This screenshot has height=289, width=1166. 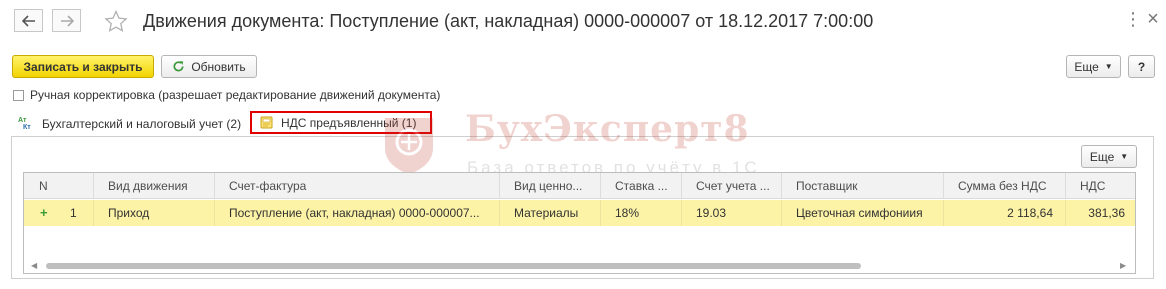 What do you see at coordinates (349, 122) in the screenshot?
I see `tab-vat-label: НДС предъявленный (1)` at bounding box center [349, 122].